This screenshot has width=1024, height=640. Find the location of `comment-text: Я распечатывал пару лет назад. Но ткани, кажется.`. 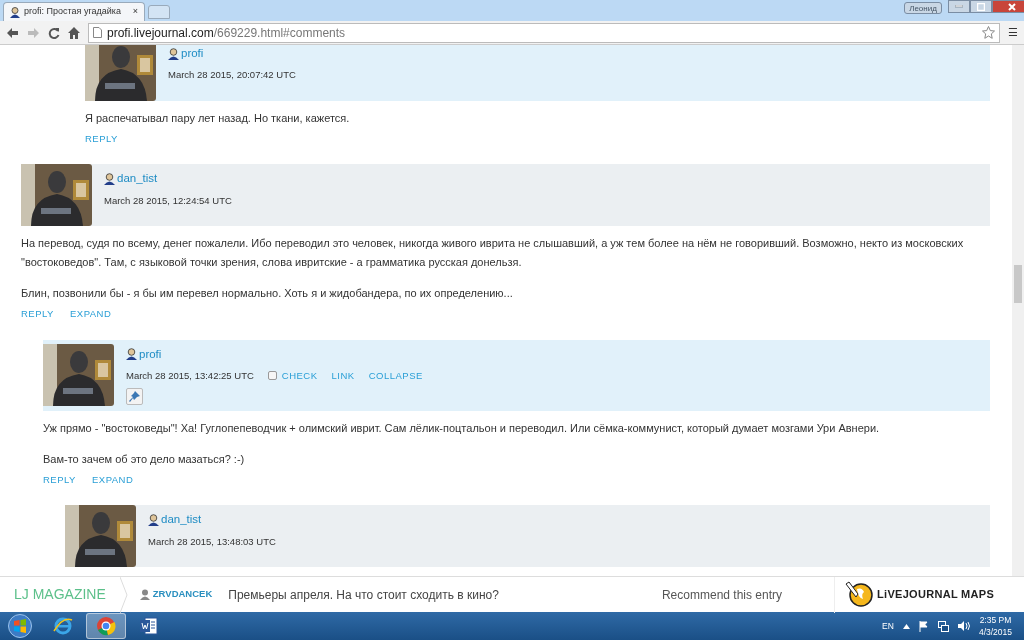

comment-text: Я распечатывал пару лет назад. Но ткани, кажется. is located at coordinates (218, 118).